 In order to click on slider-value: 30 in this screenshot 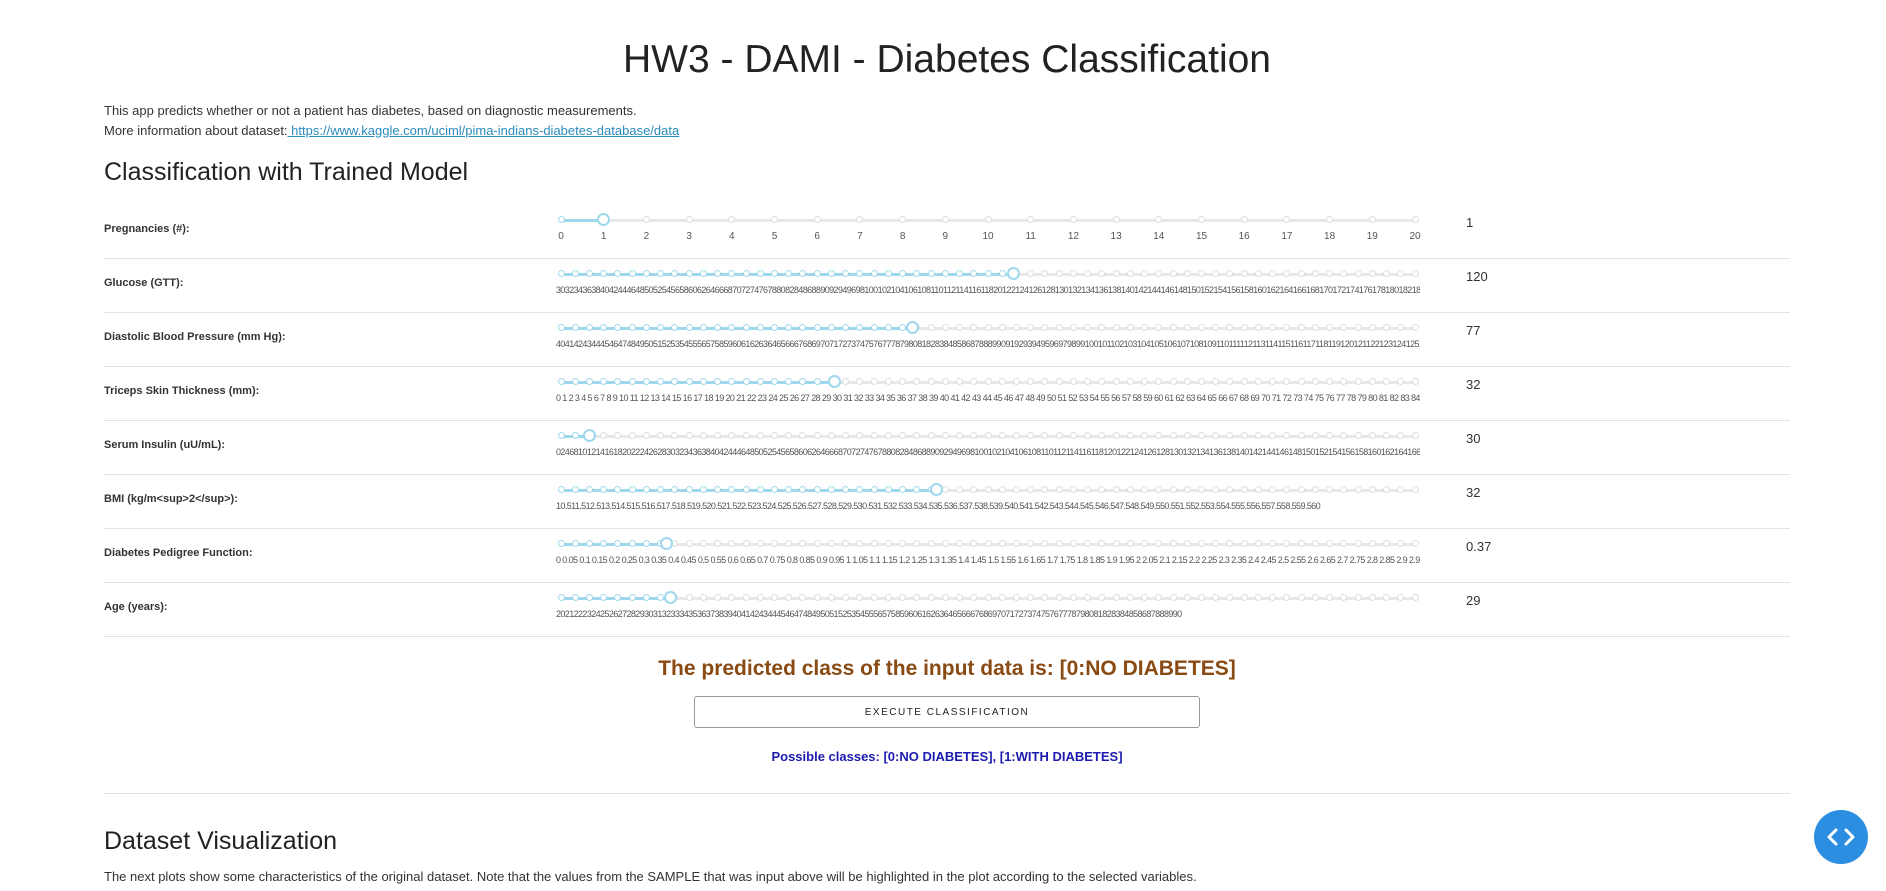, I will do `click(1473, 438)`.